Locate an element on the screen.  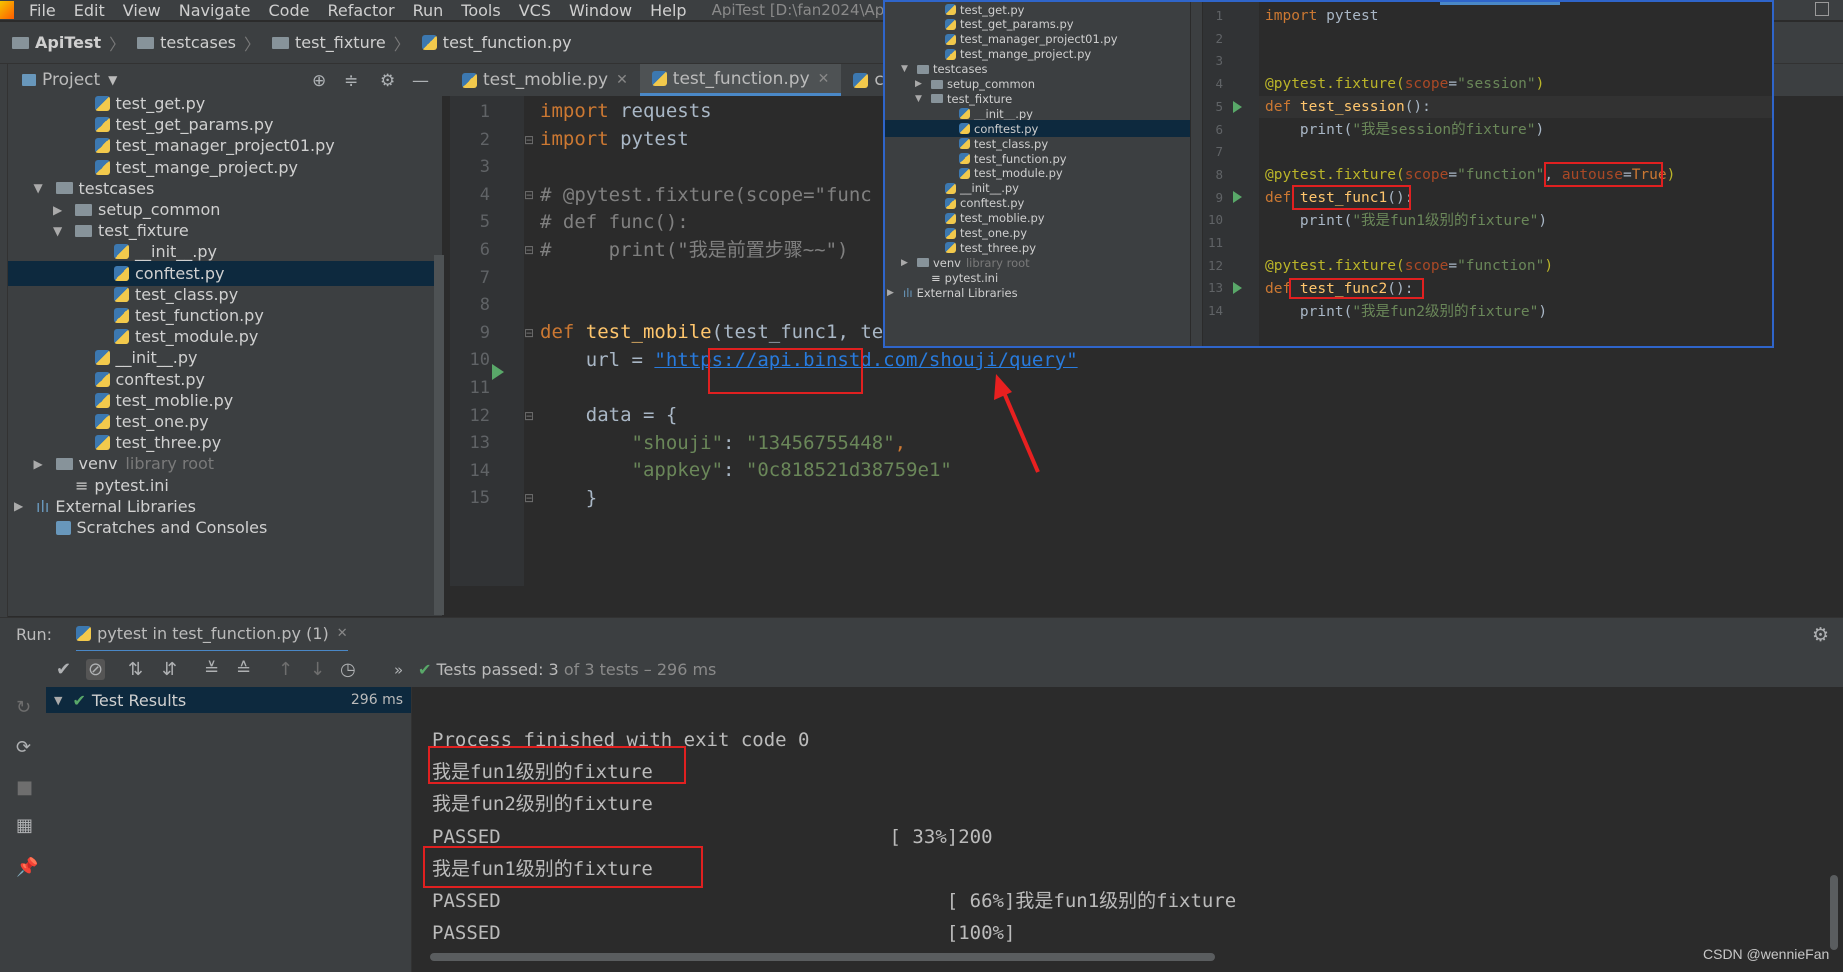
show-passed-icon: ✔ is located at coordinates (63, 669).